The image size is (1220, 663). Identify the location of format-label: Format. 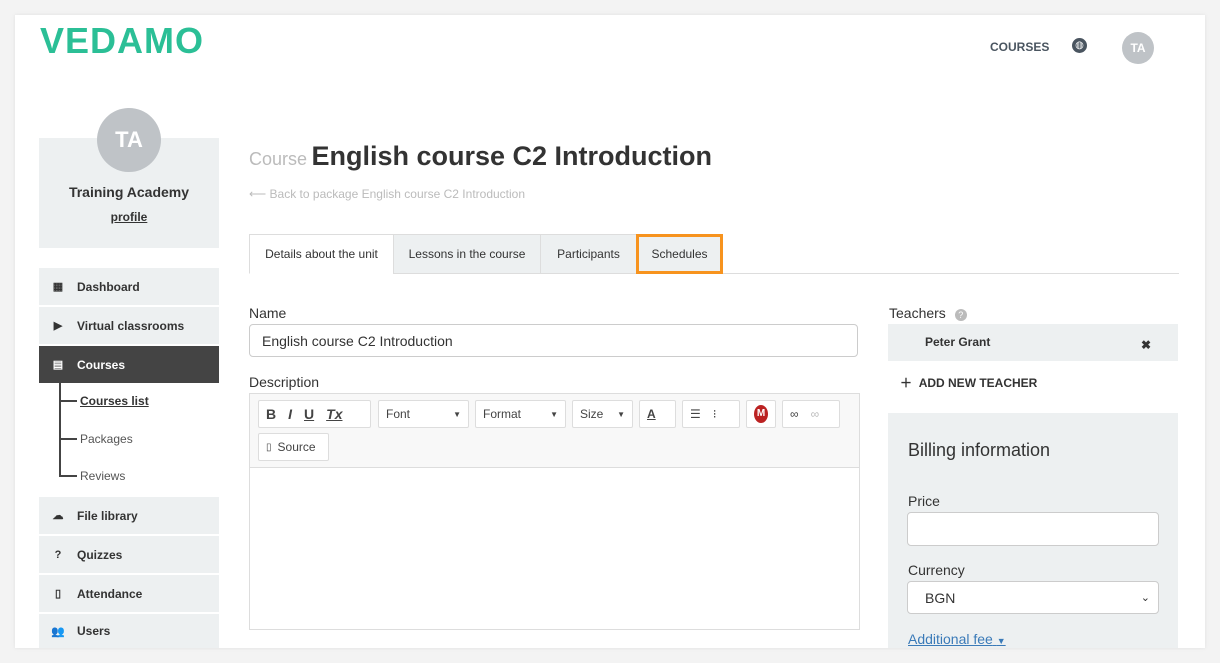
(502, 414).